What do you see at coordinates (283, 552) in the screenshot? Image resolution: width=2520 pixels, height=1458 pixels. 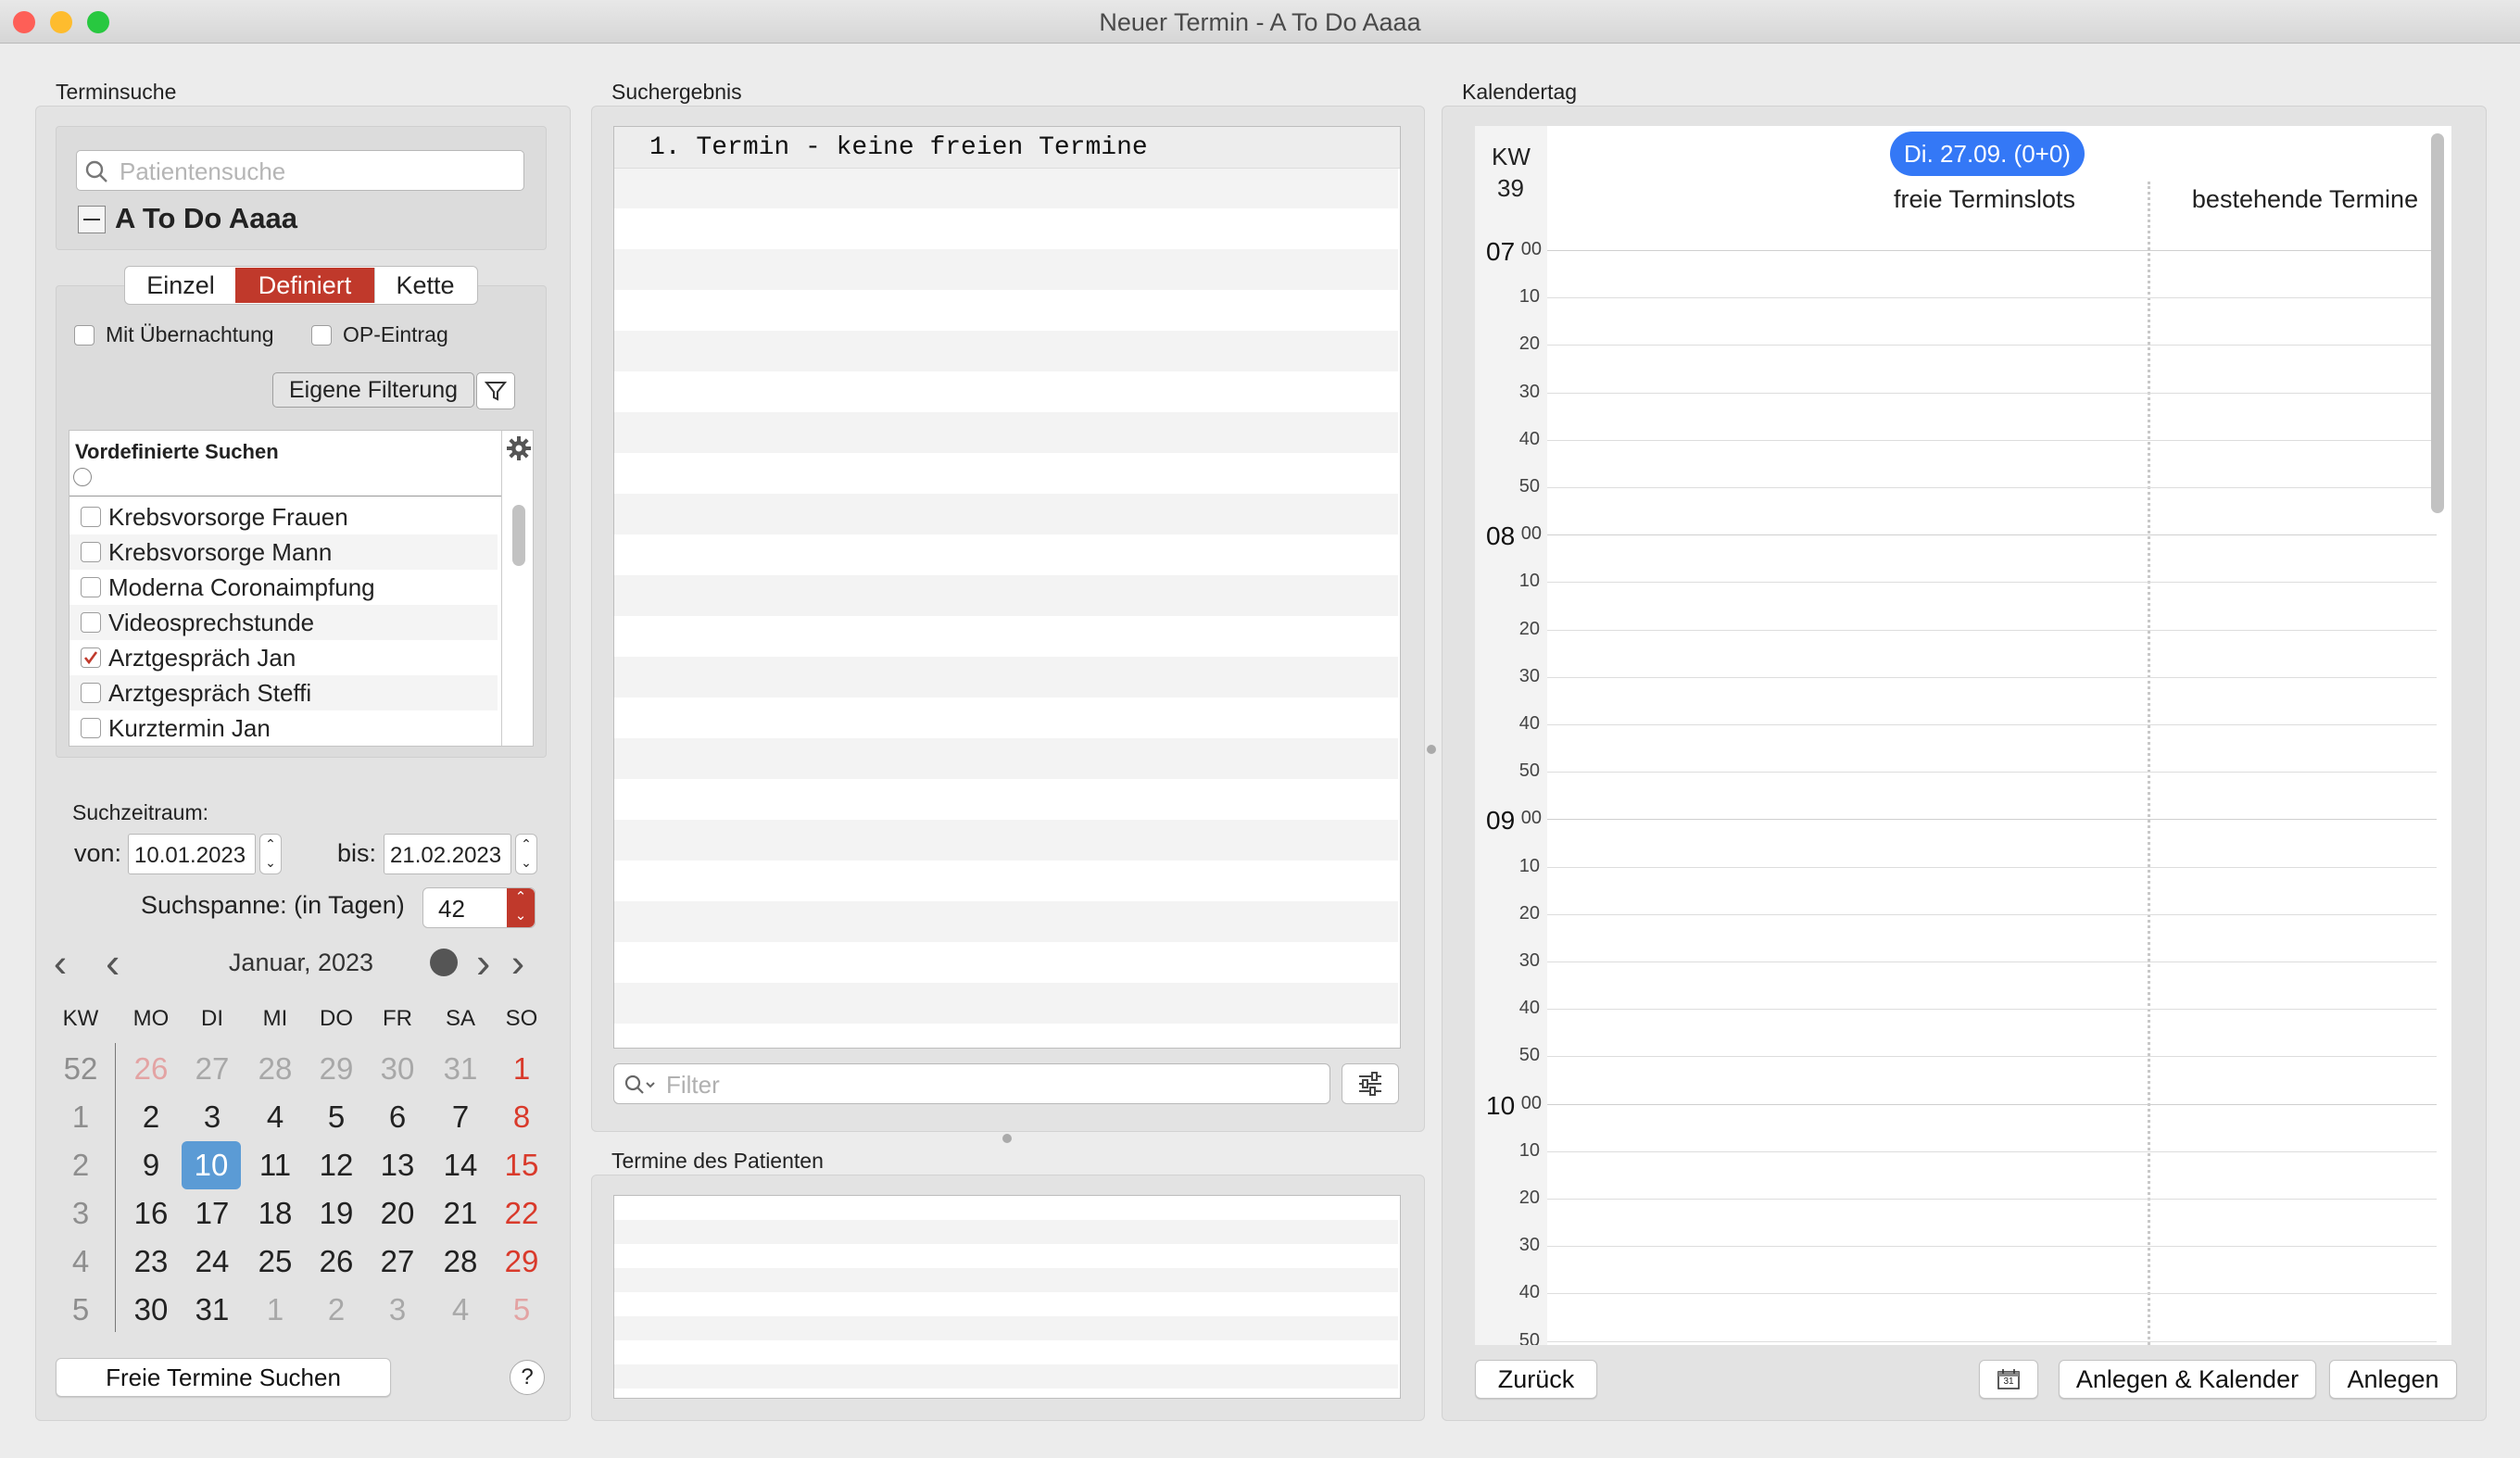 I see `predefined-item: Krebsvorsorge Mann` at bounding box center [283, 552].